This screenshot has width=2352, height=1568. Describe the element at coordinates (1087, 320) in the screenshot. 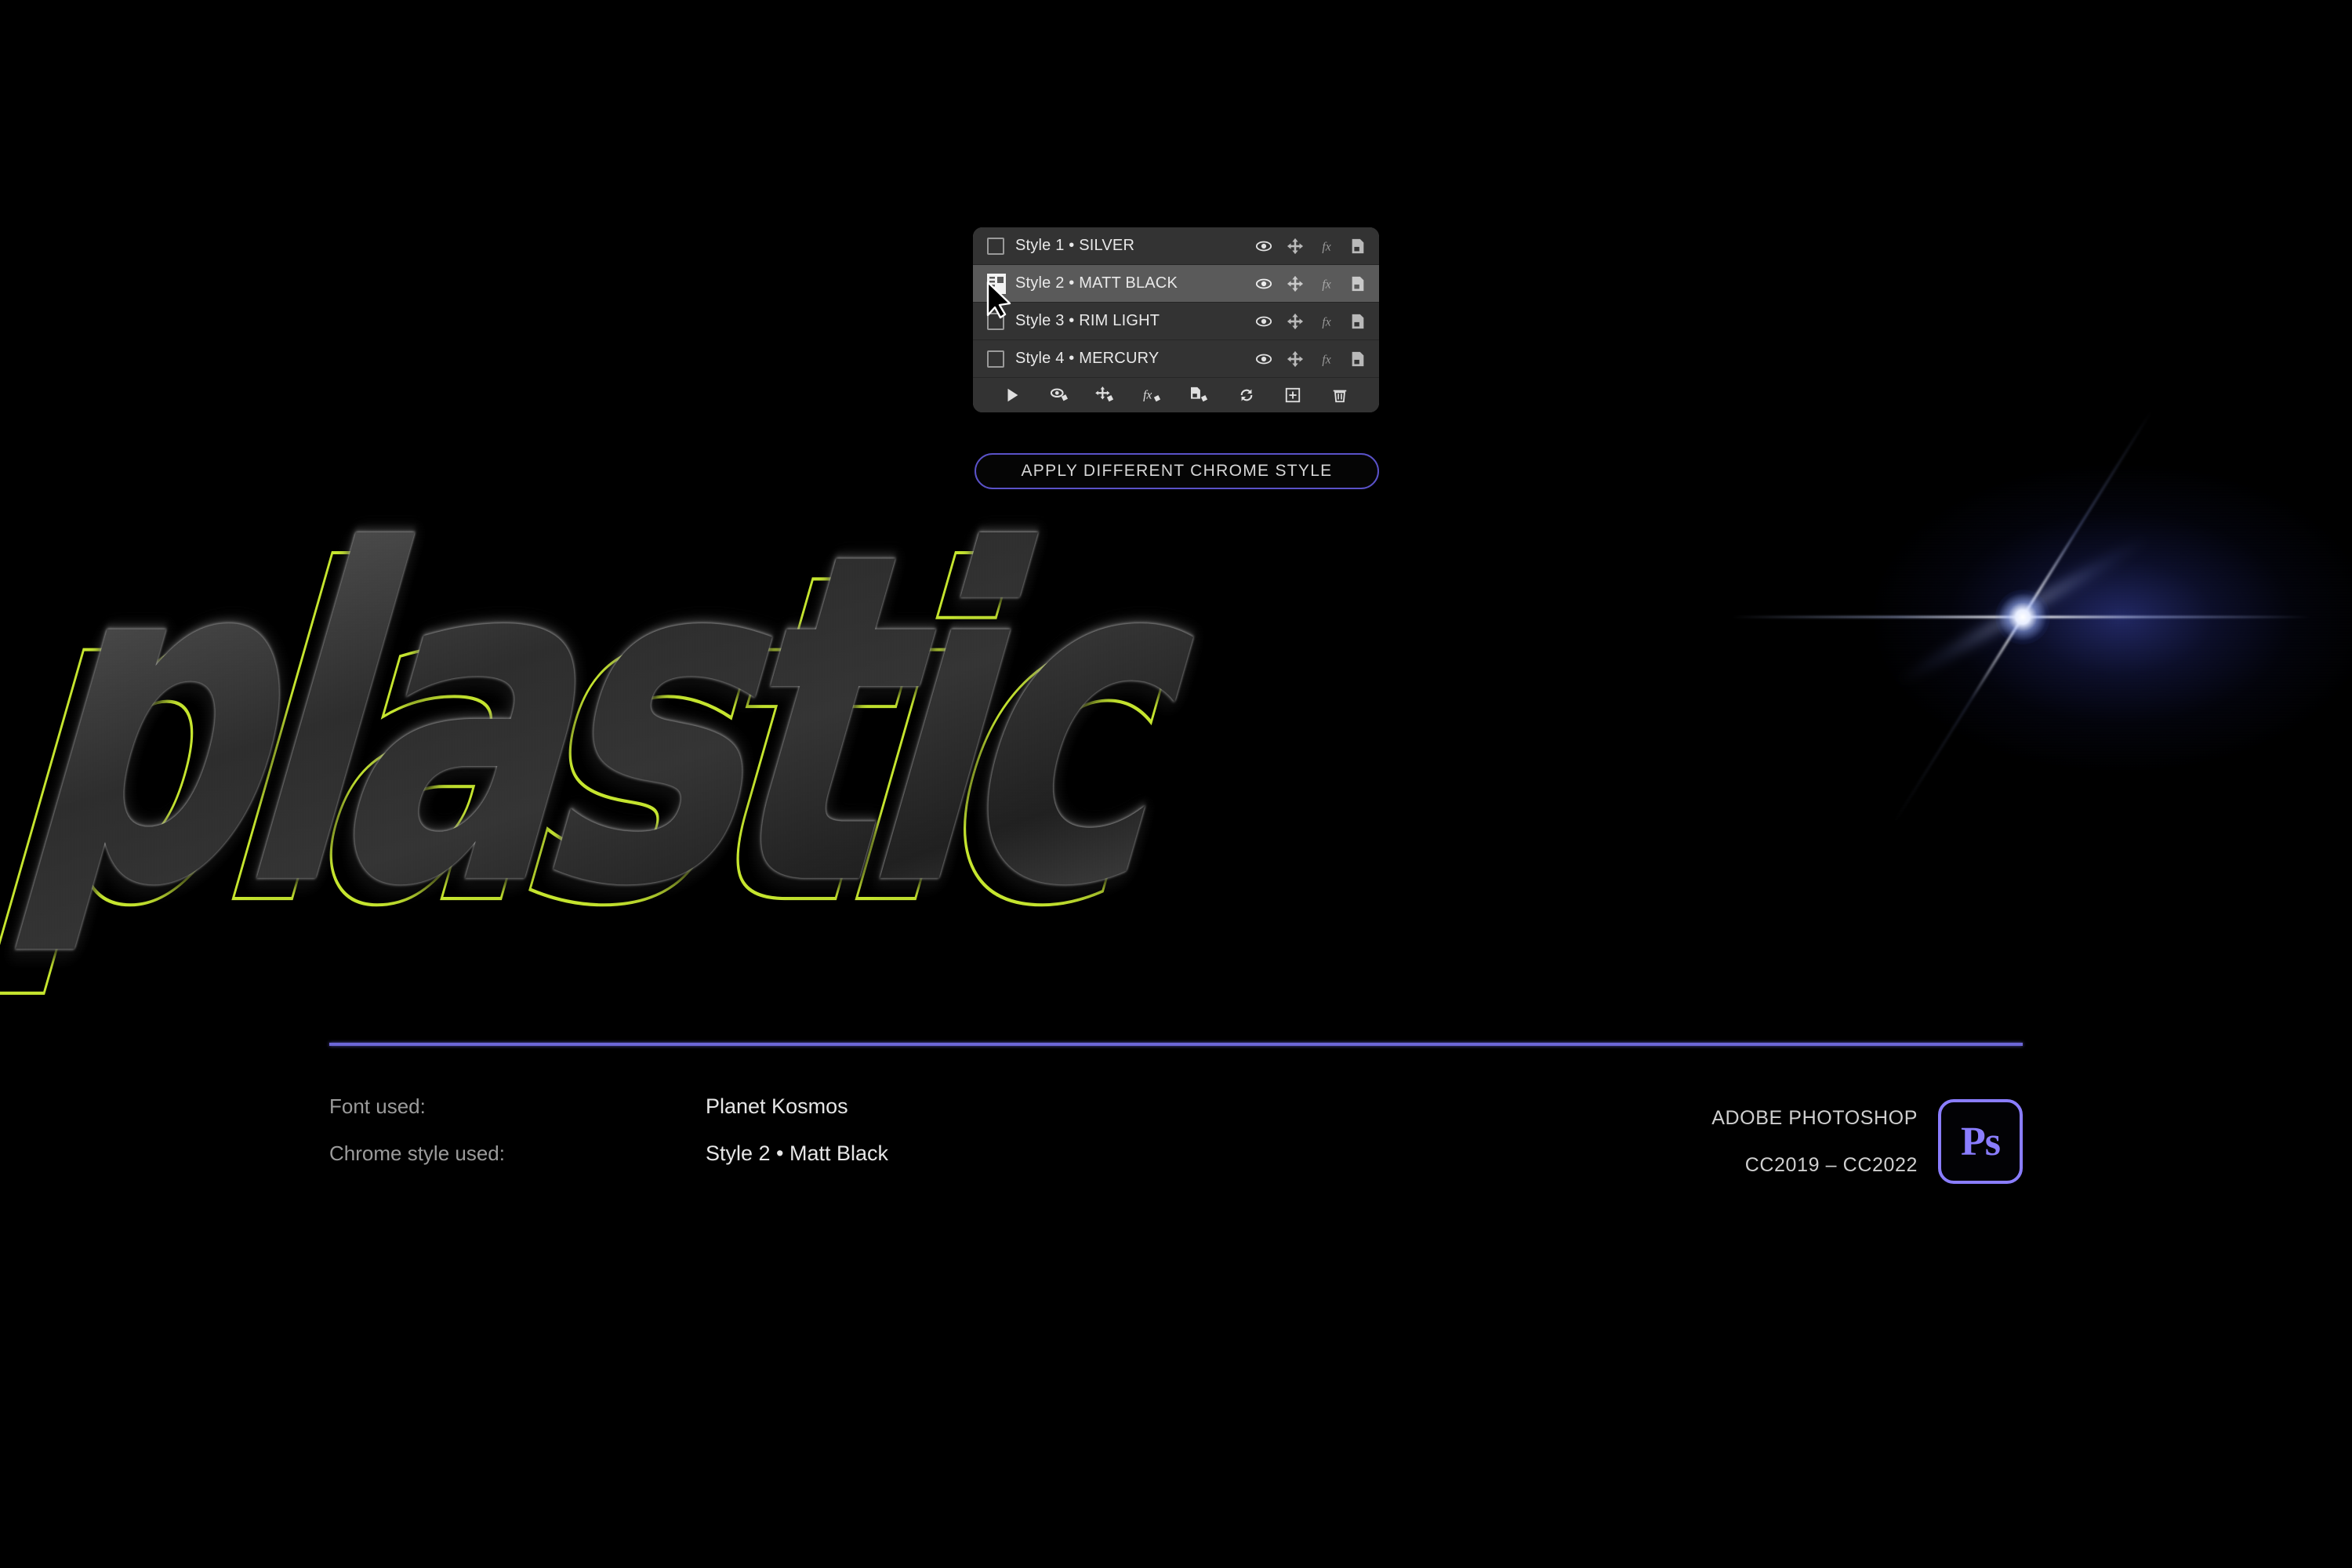

I see `style-label-3: Style 3 • RIM LIGHT` at that location.